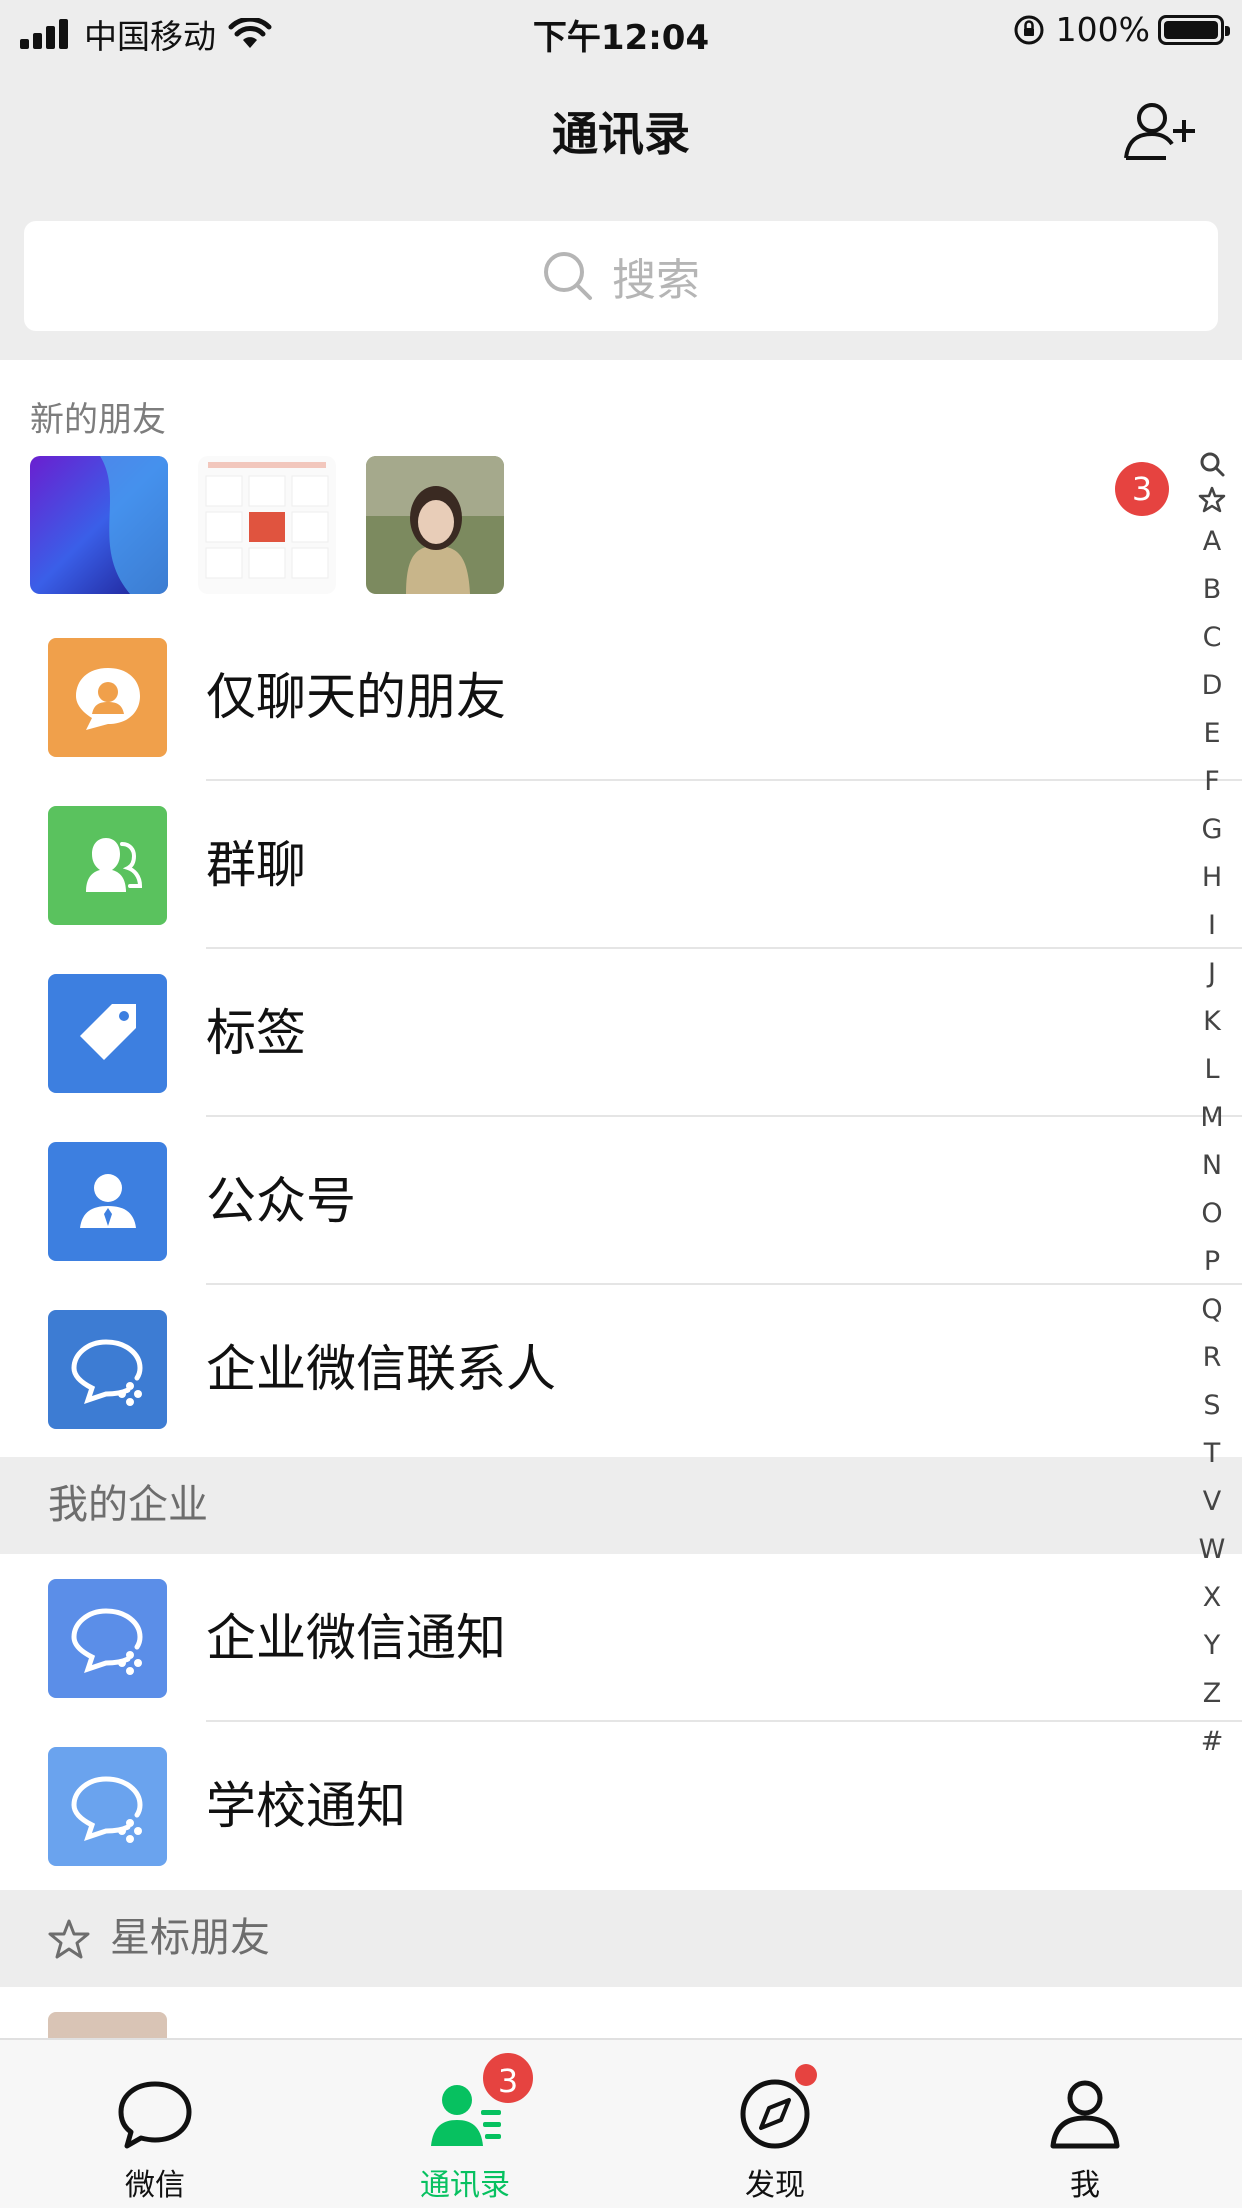  Describe the element at coordinates (1212, 1502) in the screenshot. I see `index-letter: V` at that location.